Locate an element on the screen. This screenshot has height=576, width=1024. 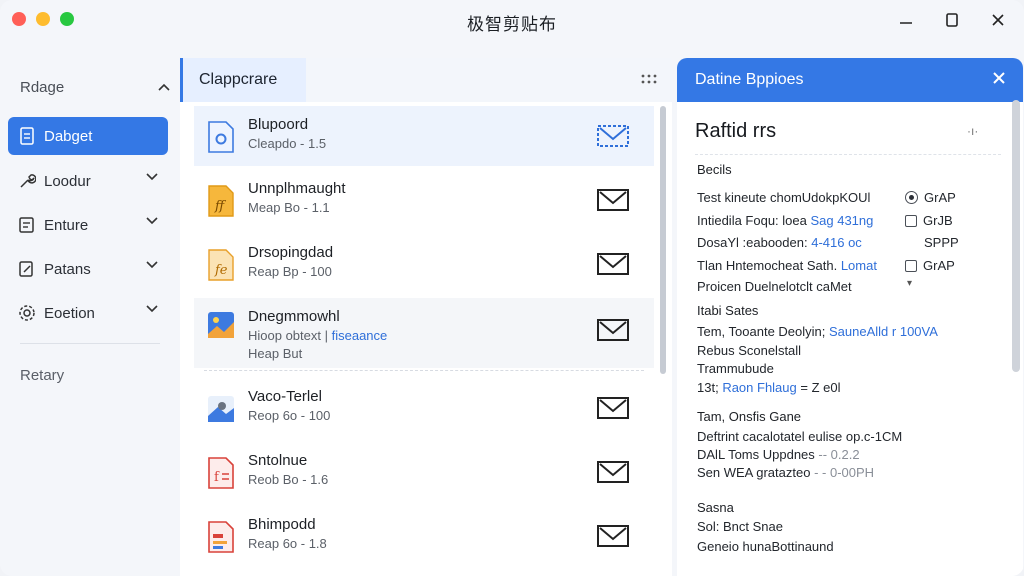
section-heading: Sasna is located at coordinates (715, 507).